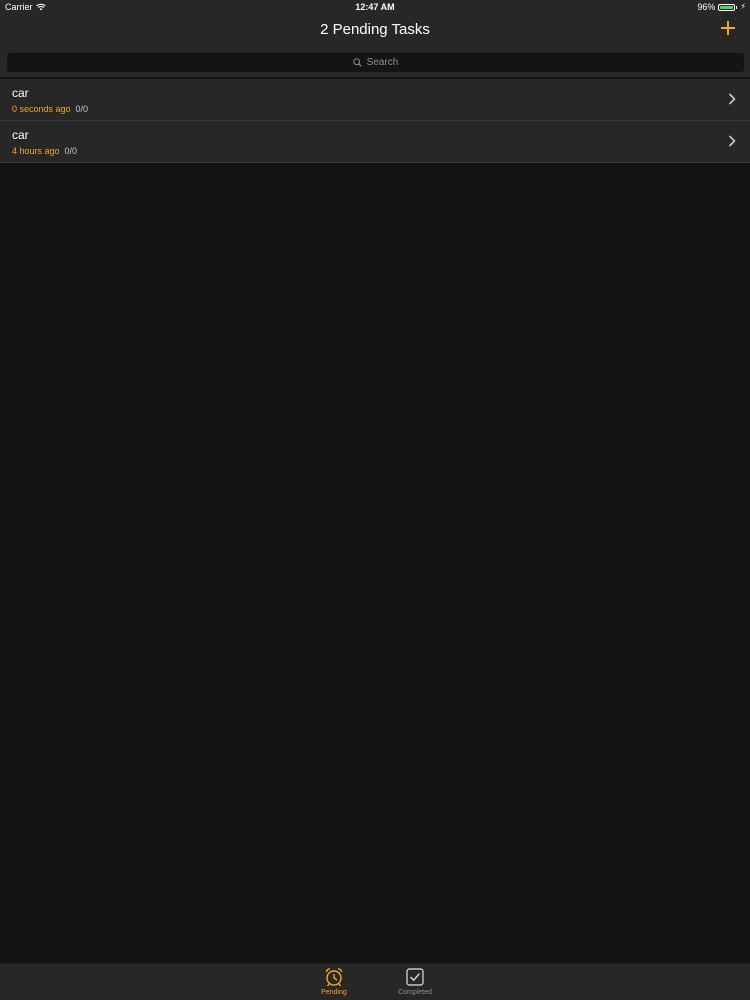 Image resolution: width=750 pixels, height=1000 pixels. I want to click on tab-bar: Pending Completed, so click(375, 981).